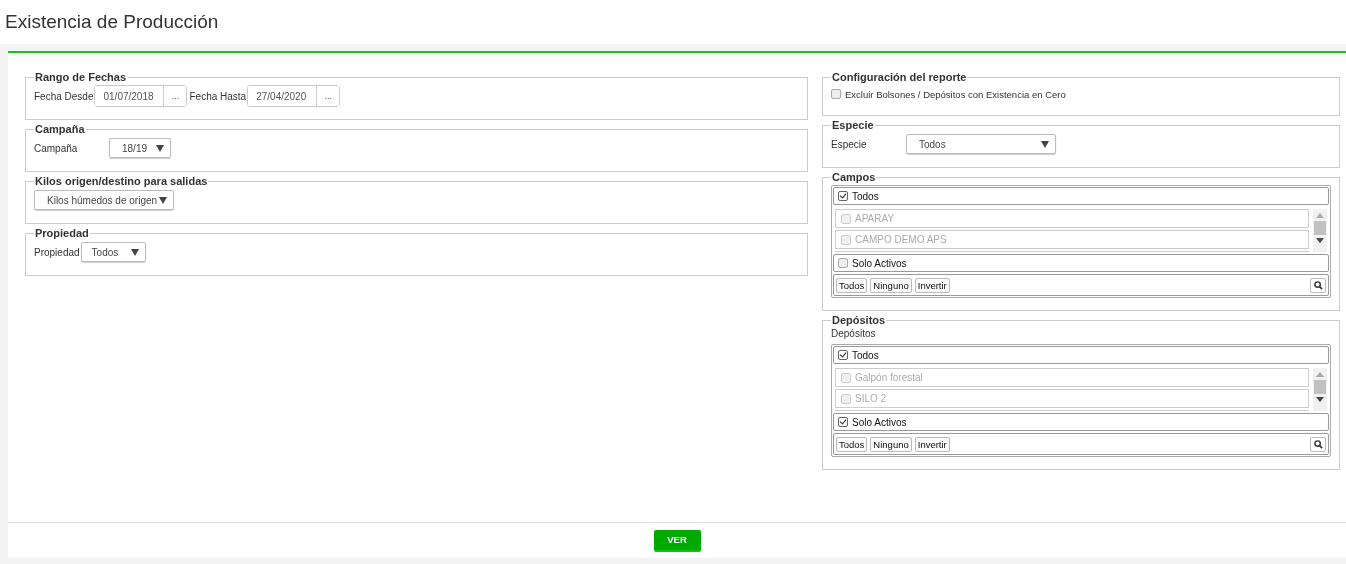 This screenshot has height=564, width=1346. Describe the element at coordinates (853, 125) in the screenshot. I see `section-legend: Especie` at that location.